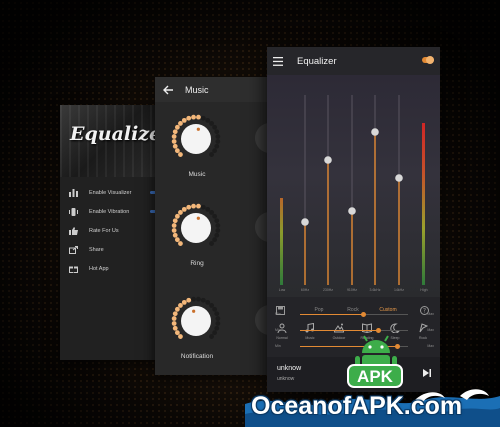 Image resolution: width=500 pixels, height=427 pixels. What do you see at coordinates (305, 290) in the screenshot?
I see `band-label: 60Hz` at bounding box center [305, 290].